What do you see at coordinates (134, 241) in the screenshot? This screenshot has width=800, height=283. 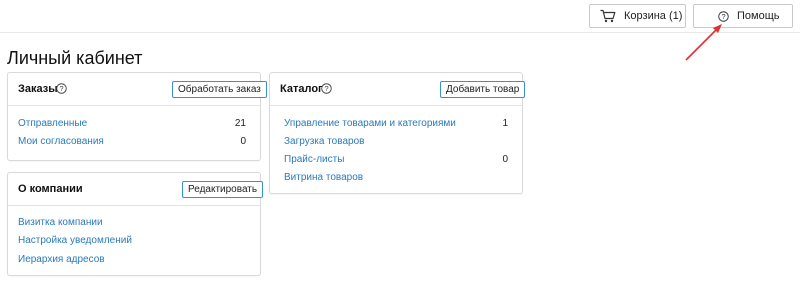 I see `list-item: Настройка уведомлений` at bounding box center [134, 241].